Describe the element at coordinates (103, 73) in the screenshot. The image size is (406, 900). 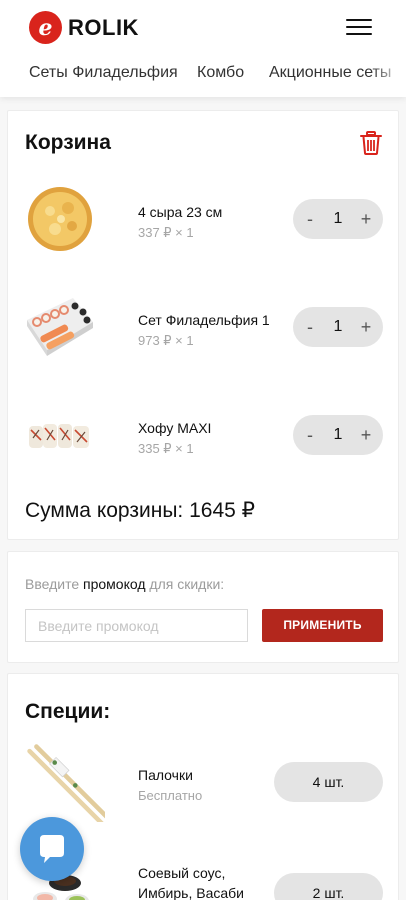
I see `category-philadelphia: Сеты Филадельфия` at that location.